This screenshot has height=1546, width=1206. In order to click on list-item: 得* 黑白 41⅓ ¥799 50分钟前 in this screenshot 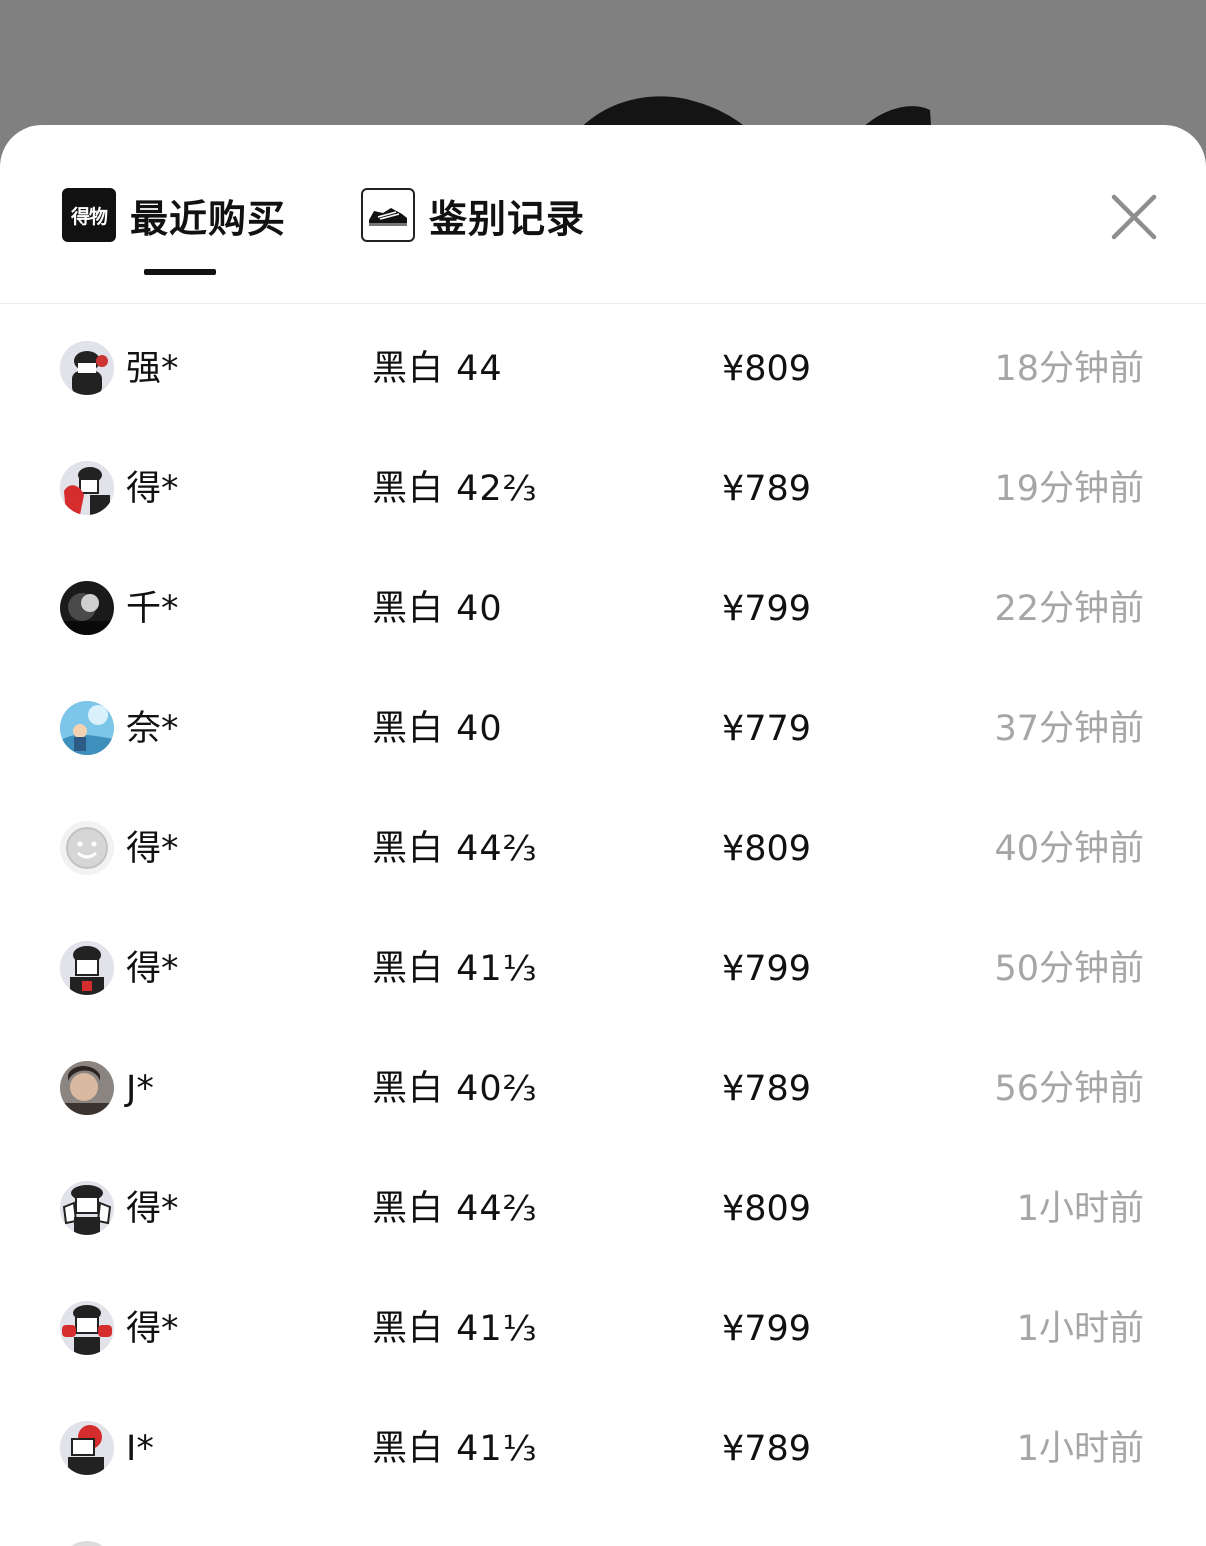, I will do `click(603, 969)`.